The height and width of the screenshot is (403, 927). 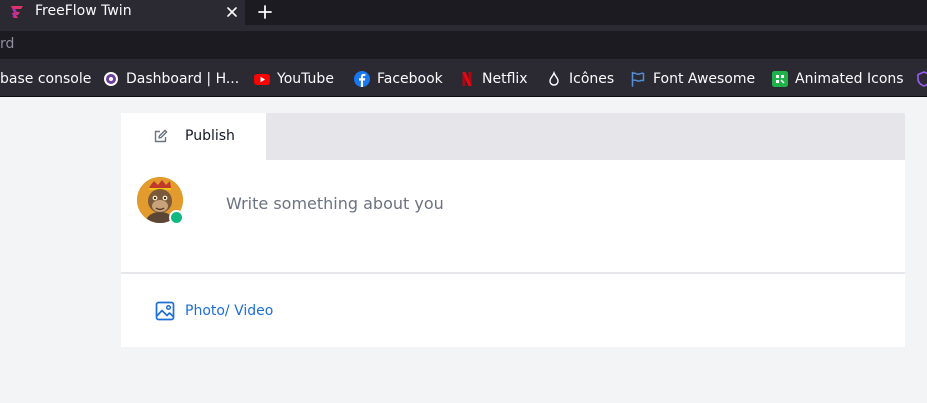 What do you see at coordinates (554, 78) in the screenshot?
I see `iconify-icon` at bounding box center [554, 78].